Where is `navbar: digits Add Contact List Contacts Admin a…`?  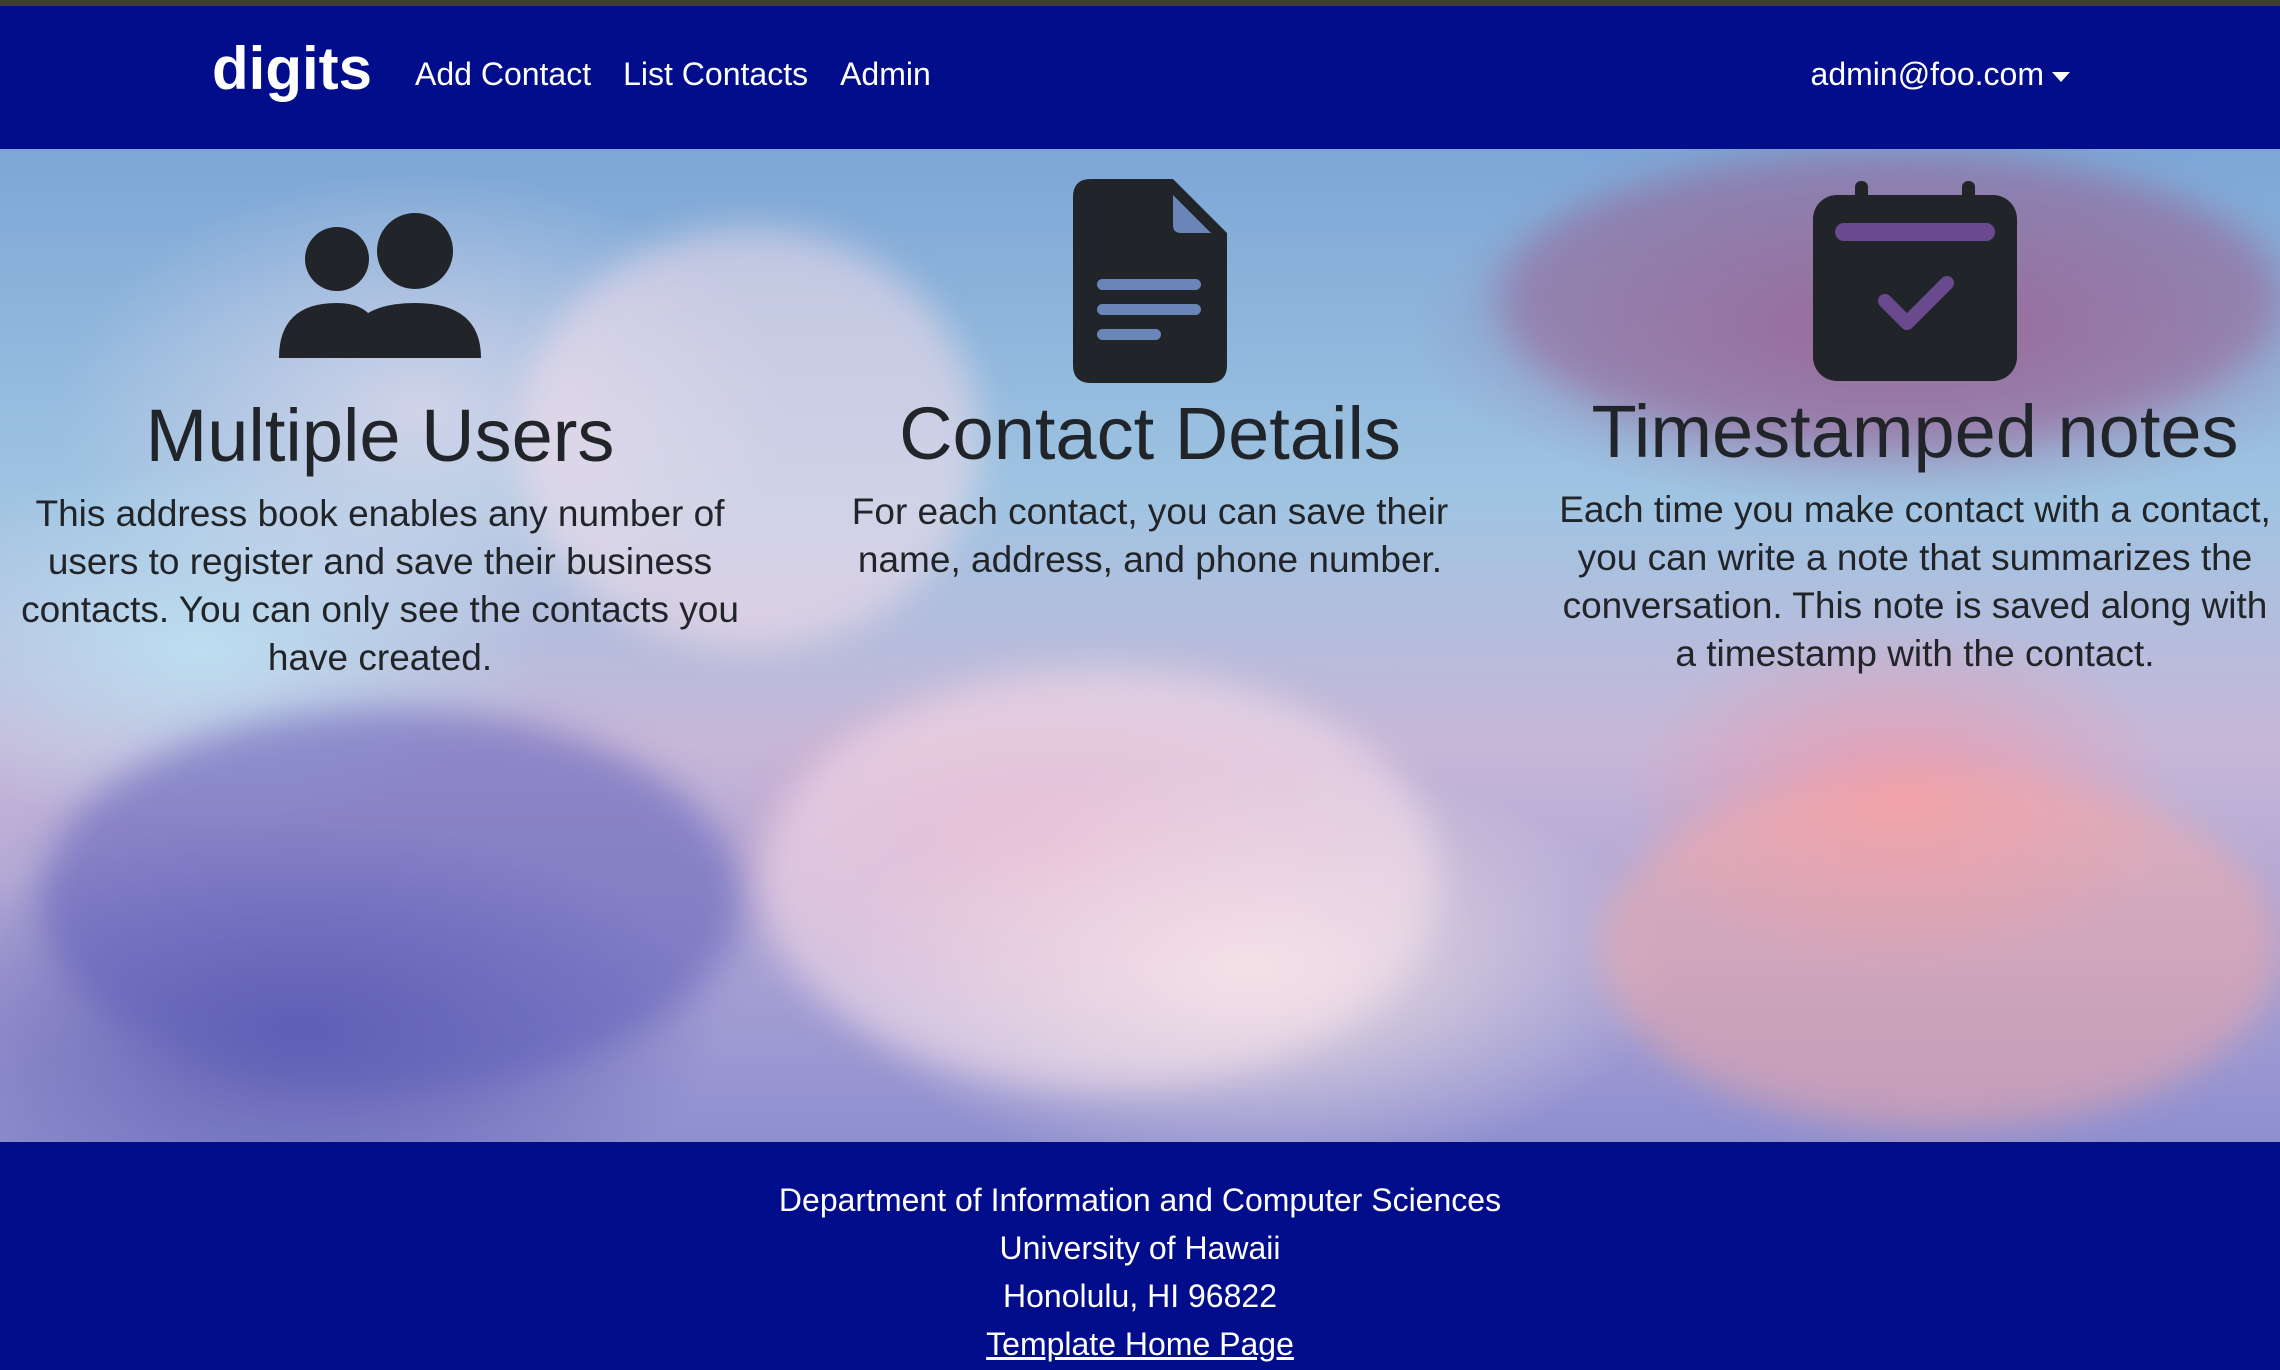 navbar: digits Add Contact List Contacts Admin a… is located at coordinates (1140, 77).